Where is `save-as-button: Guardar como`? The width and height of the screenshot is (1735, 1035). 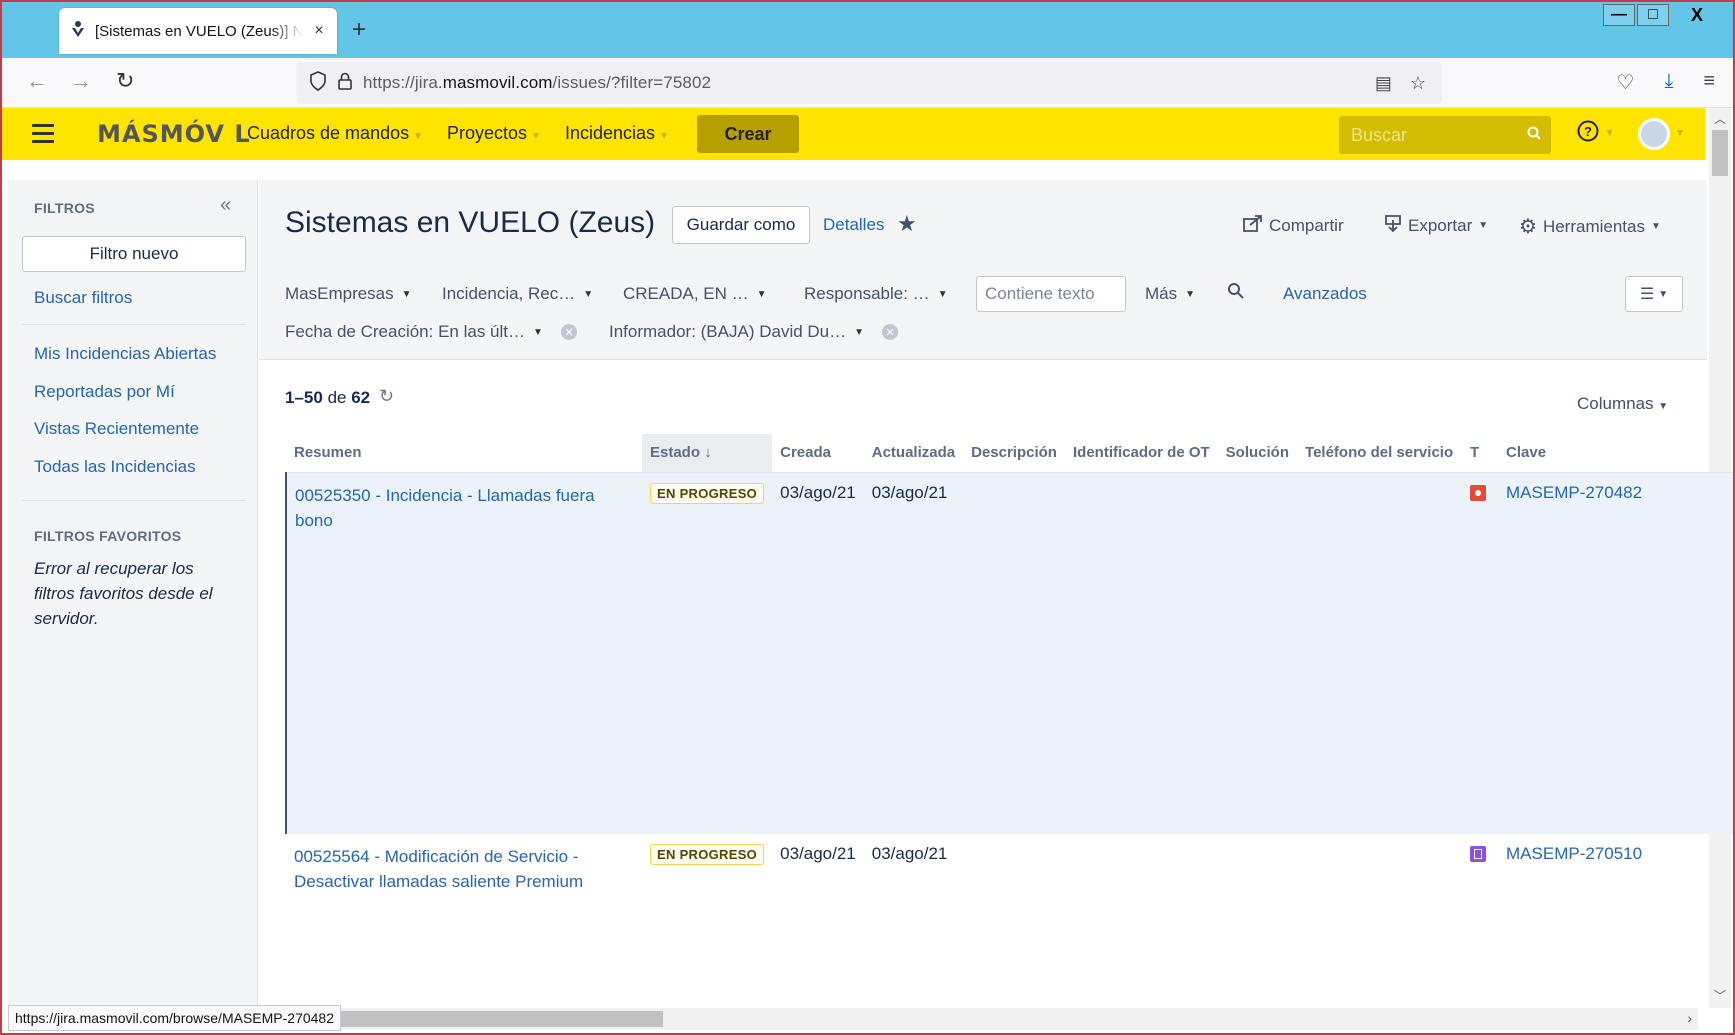 save-as-button: Guardar como is located at coordinates (741, 225).